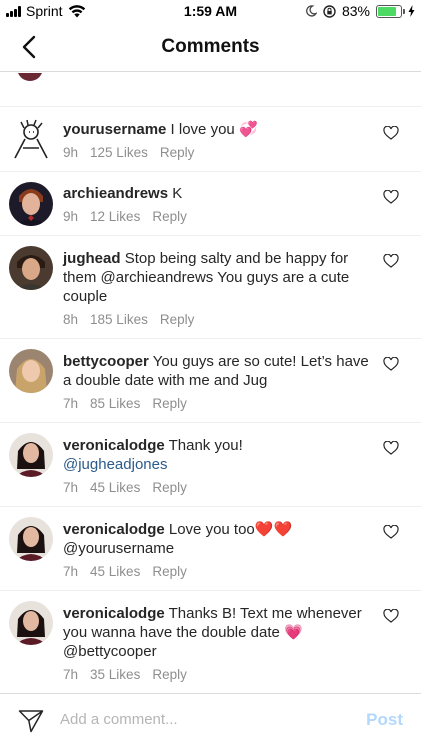 This screenshot has height=750, width=421. Describe the element at coordinates (218, 216) in the screenshot. I see `comment-meta: 9h 12 Likes Reply` at that location.